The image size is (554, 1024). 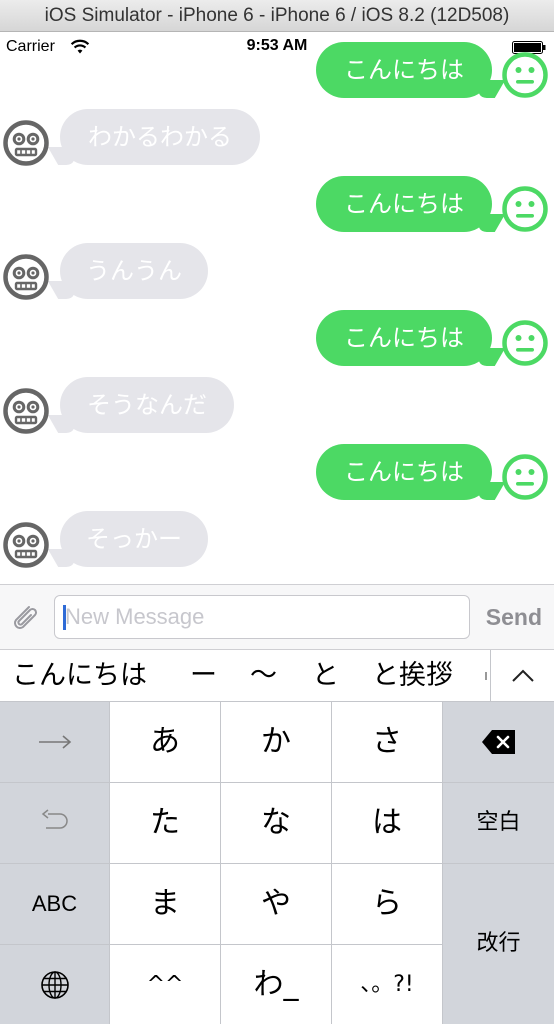 I want to click on key-na: な, so click(x=276, y=823).